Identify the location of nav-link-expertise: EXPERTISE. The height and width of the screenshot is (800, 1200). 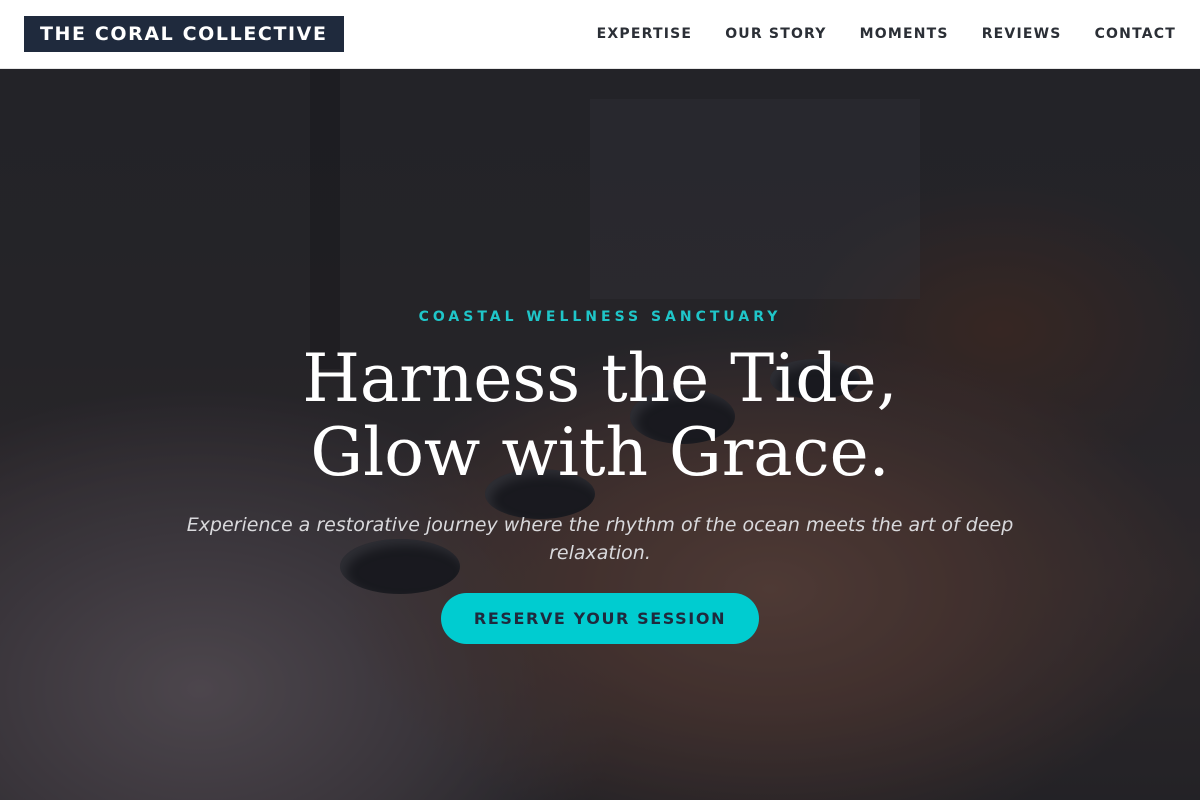
(645, 34).